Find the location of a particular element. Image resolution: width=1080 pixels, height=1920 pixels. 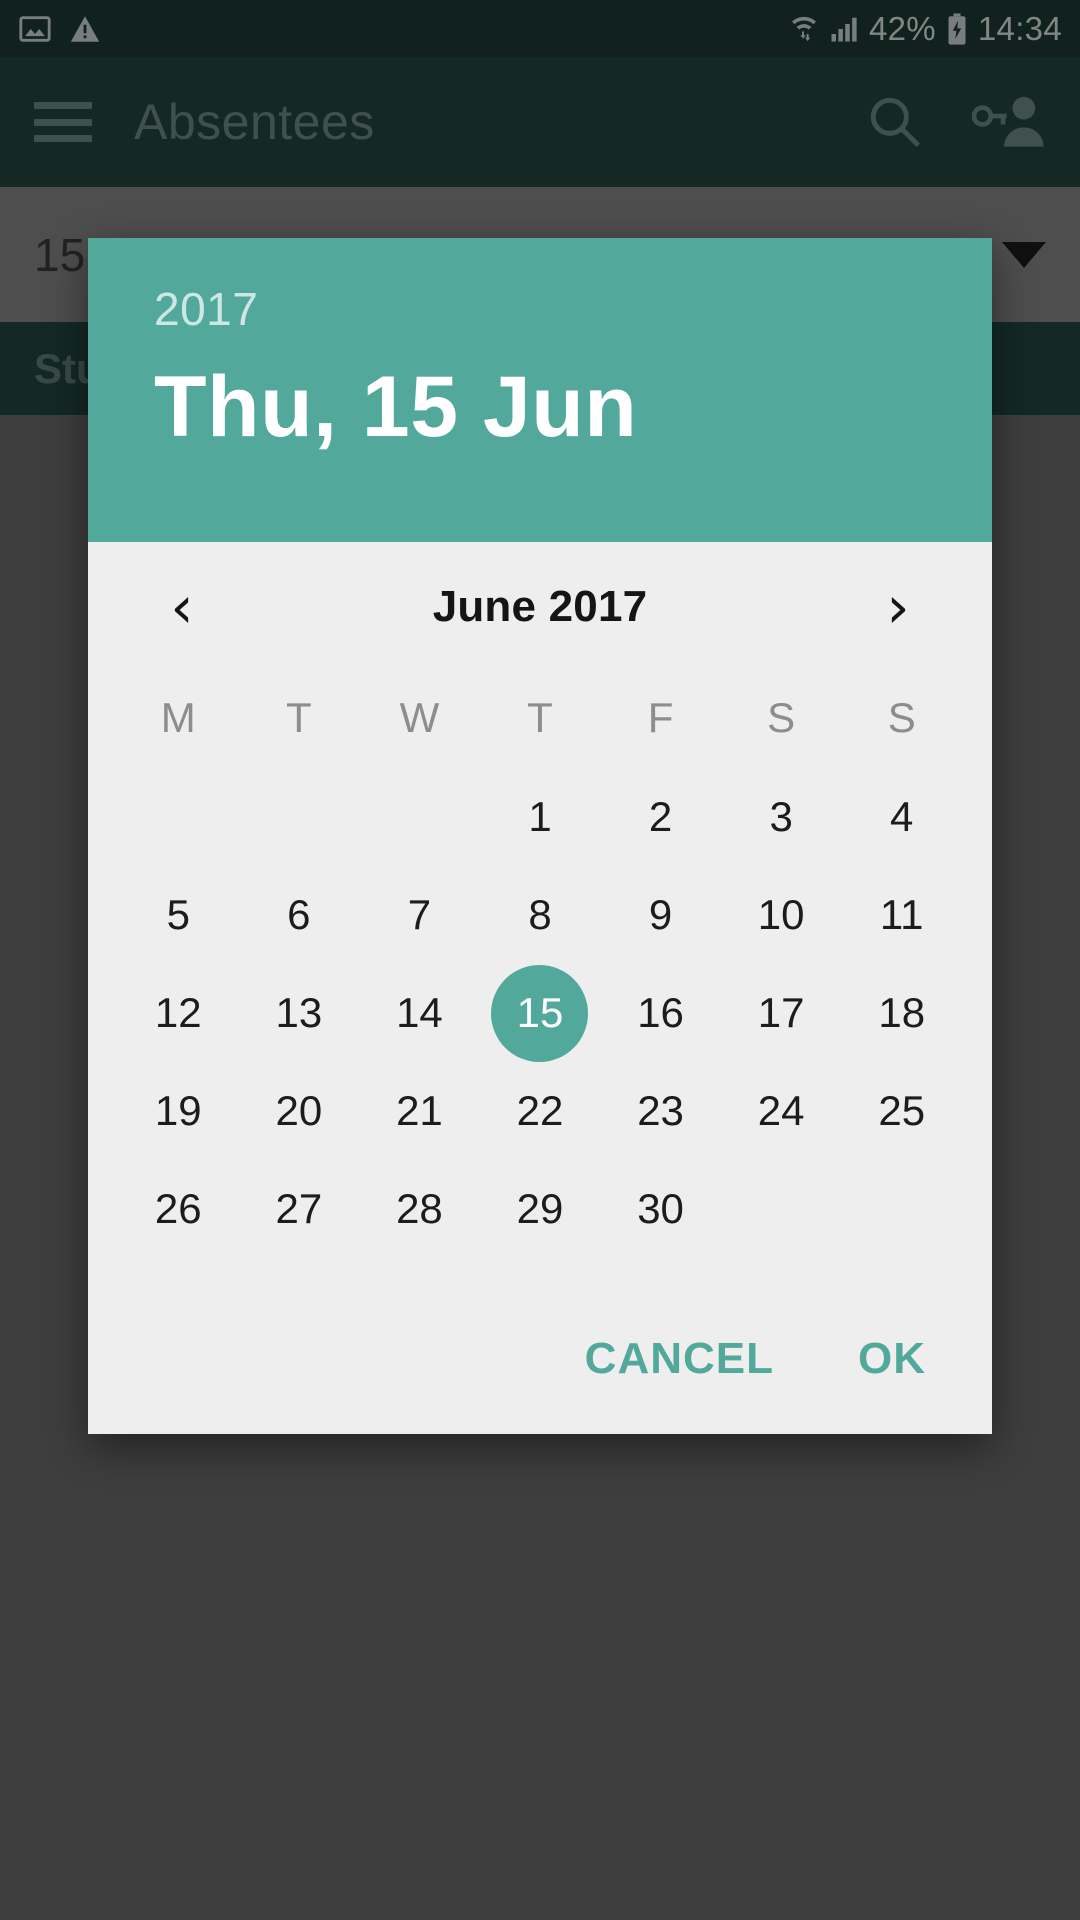

day-cell: 14 is located at coordinates (419, 1013).